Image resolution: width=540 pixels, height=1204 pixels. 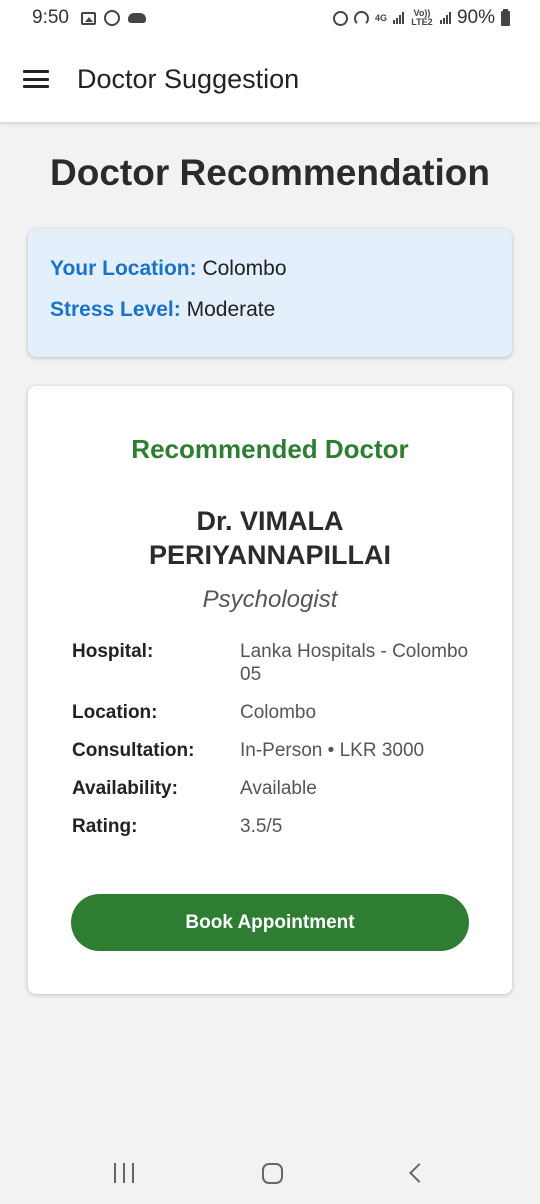 What do you see at coordinates (273, 1173) in the screenshot?
I see `home-icon` at bounding box center [273, 1173].